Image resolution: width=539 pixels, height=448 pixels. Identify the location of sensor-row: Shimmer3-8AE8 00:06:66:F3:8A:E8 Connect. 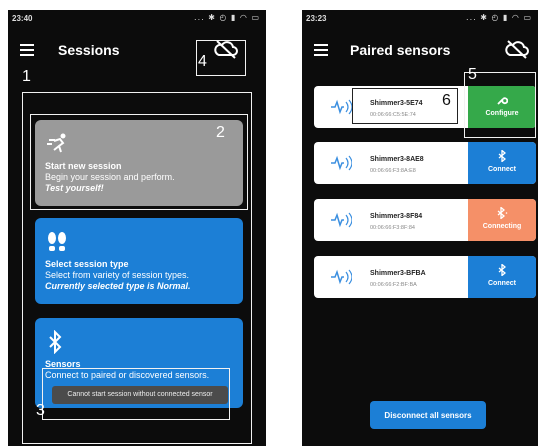
(425, 163).